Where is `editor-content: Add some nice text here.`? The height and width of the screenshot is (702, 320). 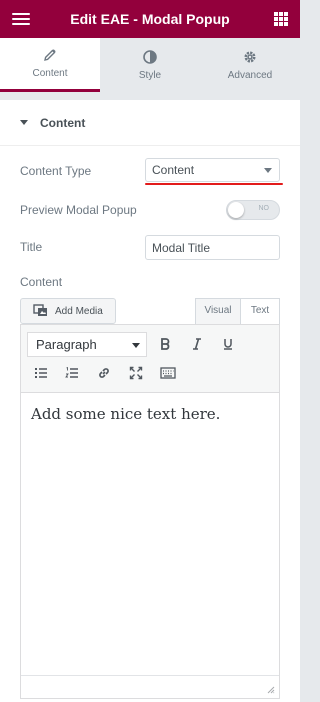
editor-content: Add some nice text here. is located at coordinates (125, 414).